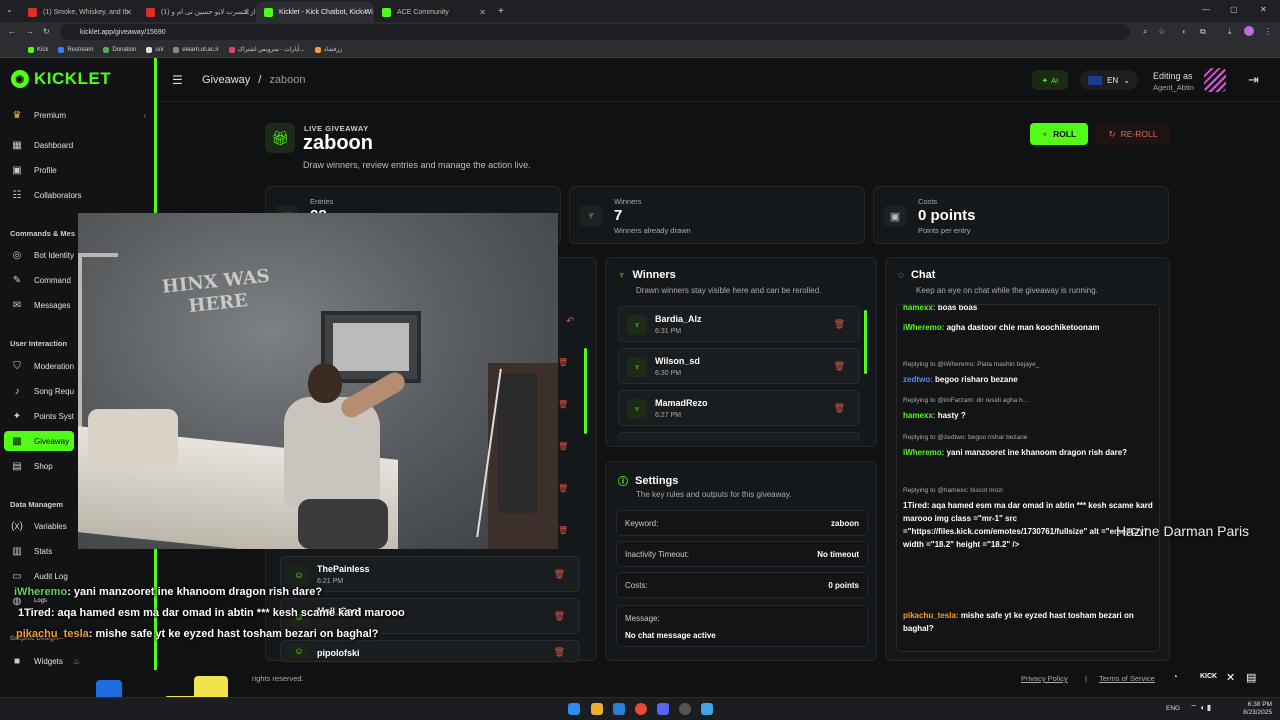 The width and height of the screenshot is (1280, 720). Describe the element at coordinates (343, 456) in the screenshot. I see `webcam-person` at that location.